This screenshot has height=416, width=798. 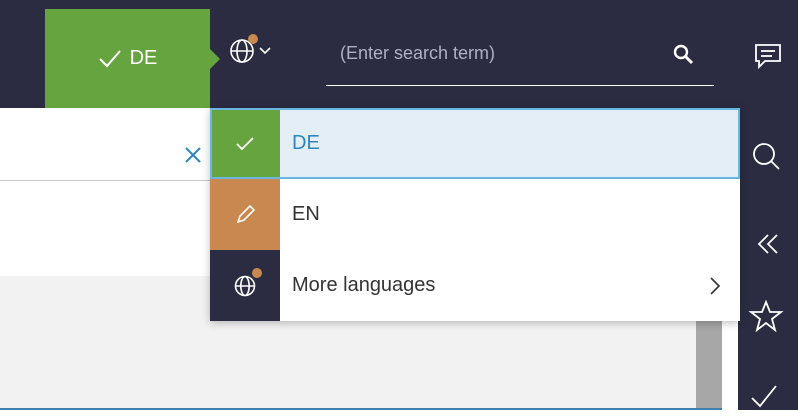 What do you see at coordinates (193, 155) in the screenshot?
I see `close-icon` at bounding box center [193, 155].